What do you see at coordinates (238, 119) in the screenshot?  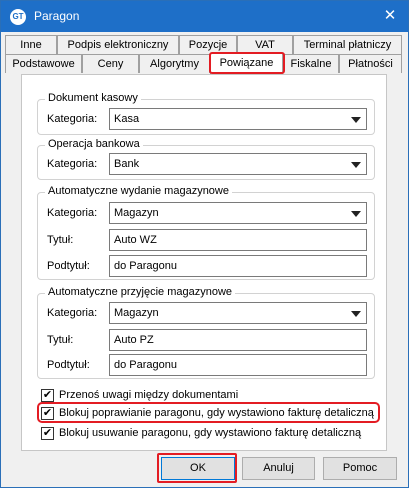 I see `cash-category-select: Kasa` at bounding box center [238, 119].